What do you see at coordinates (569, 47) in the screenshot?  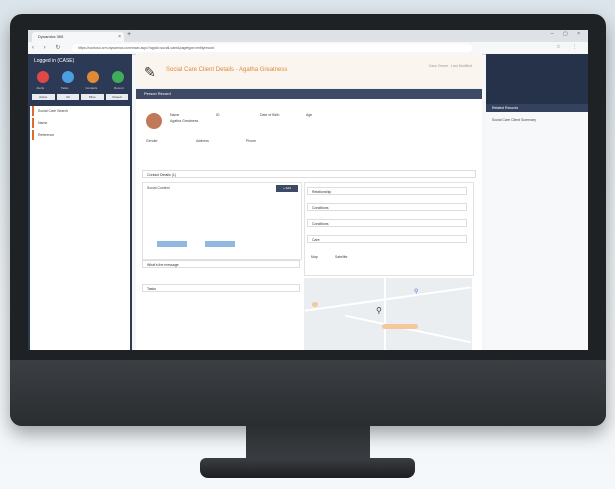 I see `extension-icons: ☆ ⋮` at bounding box center [569, 47].